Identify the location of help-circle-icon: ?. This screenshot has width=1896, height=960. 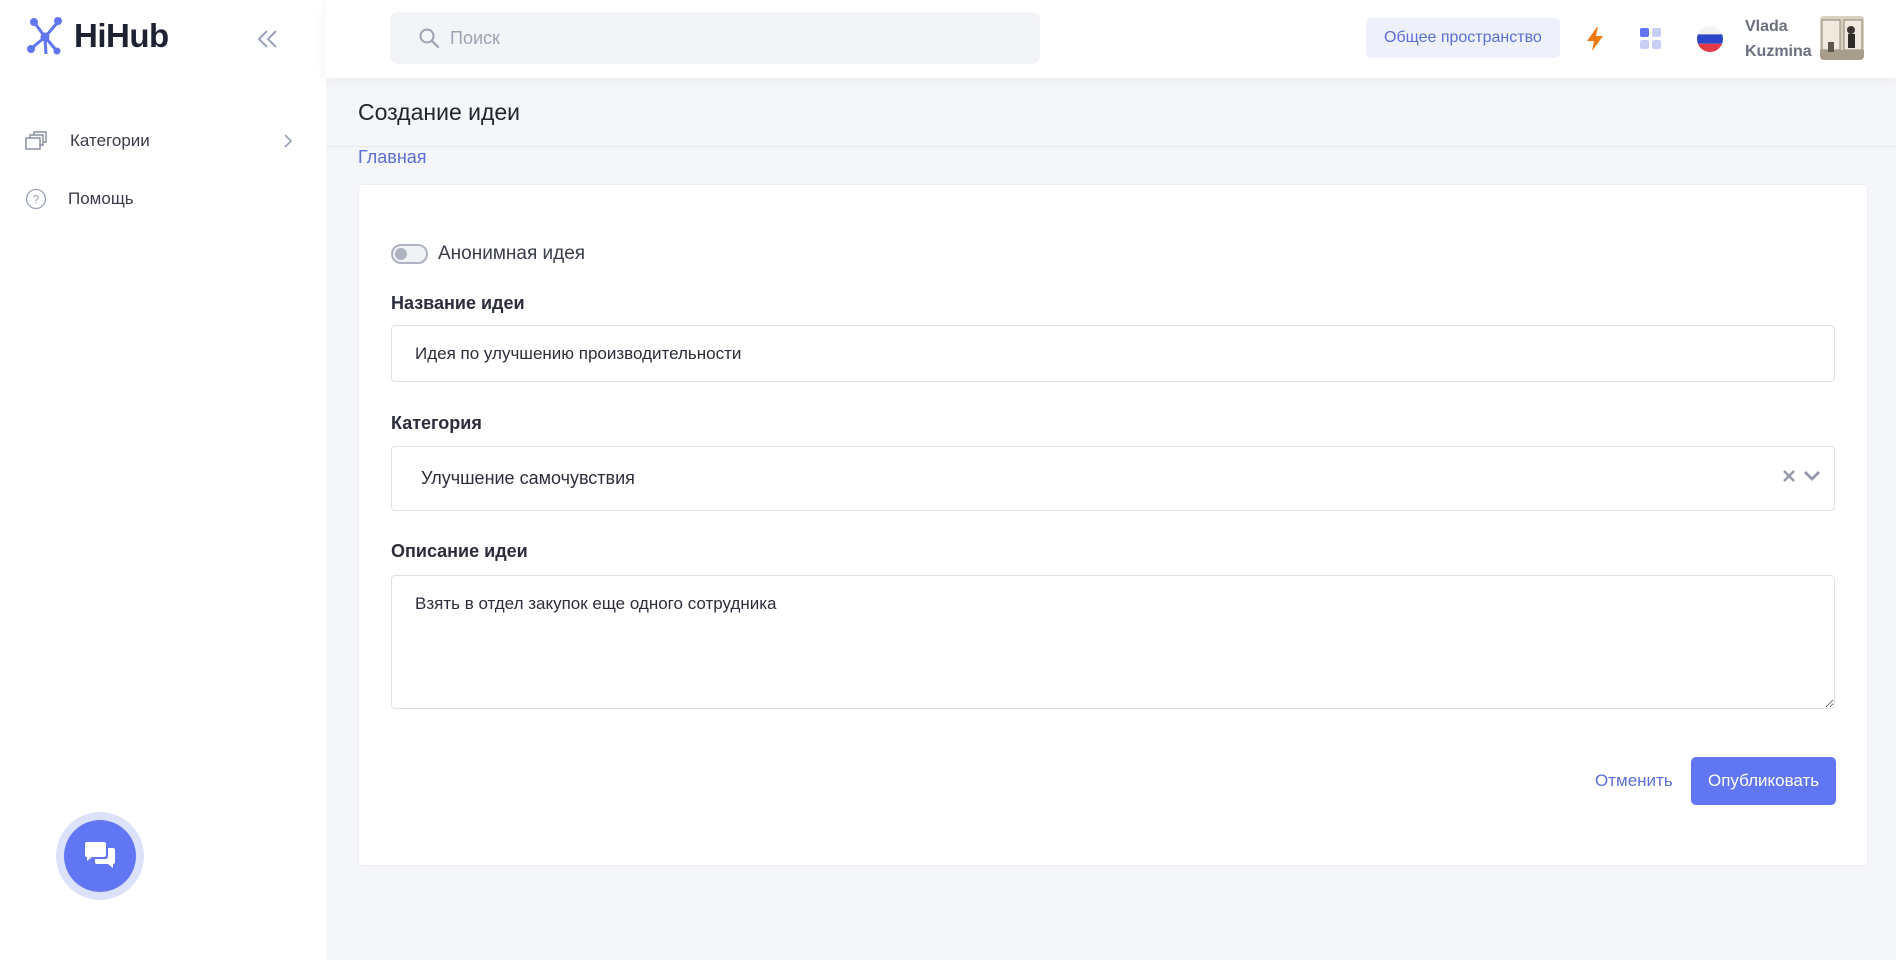
(36, 199).